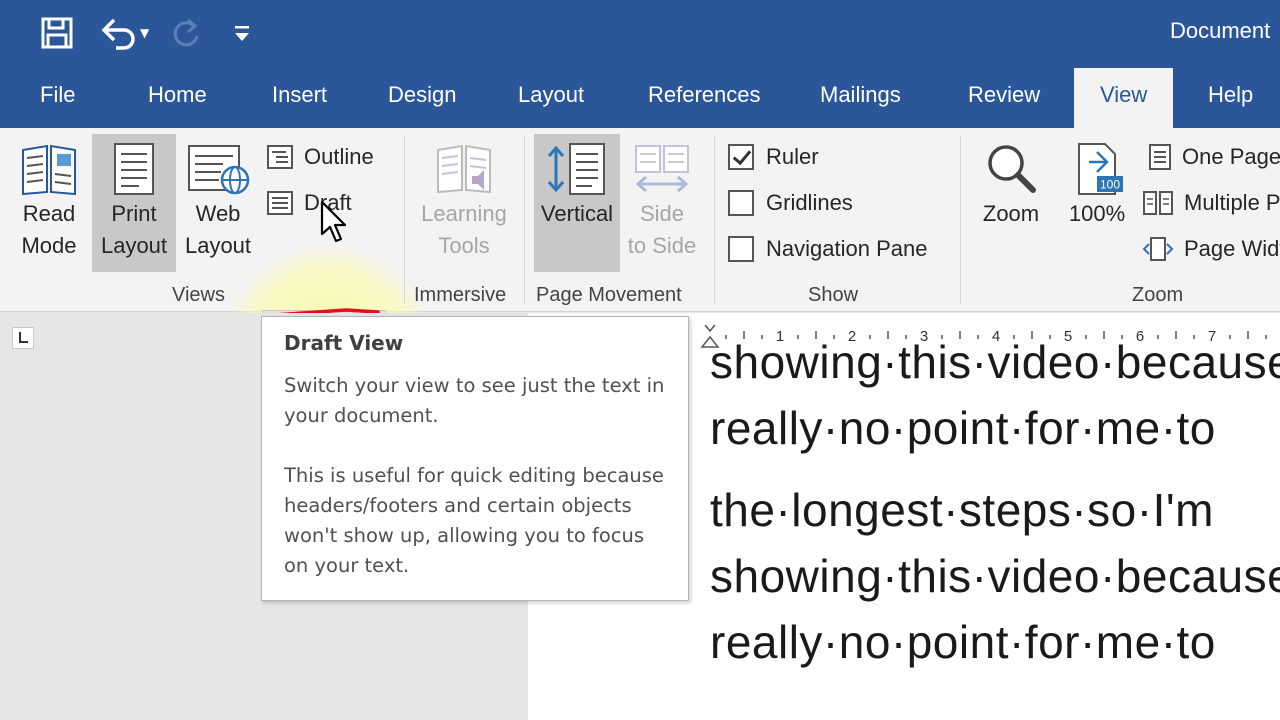 This screenshot has width=1280, height=720. Describe the element at coordinates (198, 295) in the screenshot. I see `views-group-label: Views` at that location.